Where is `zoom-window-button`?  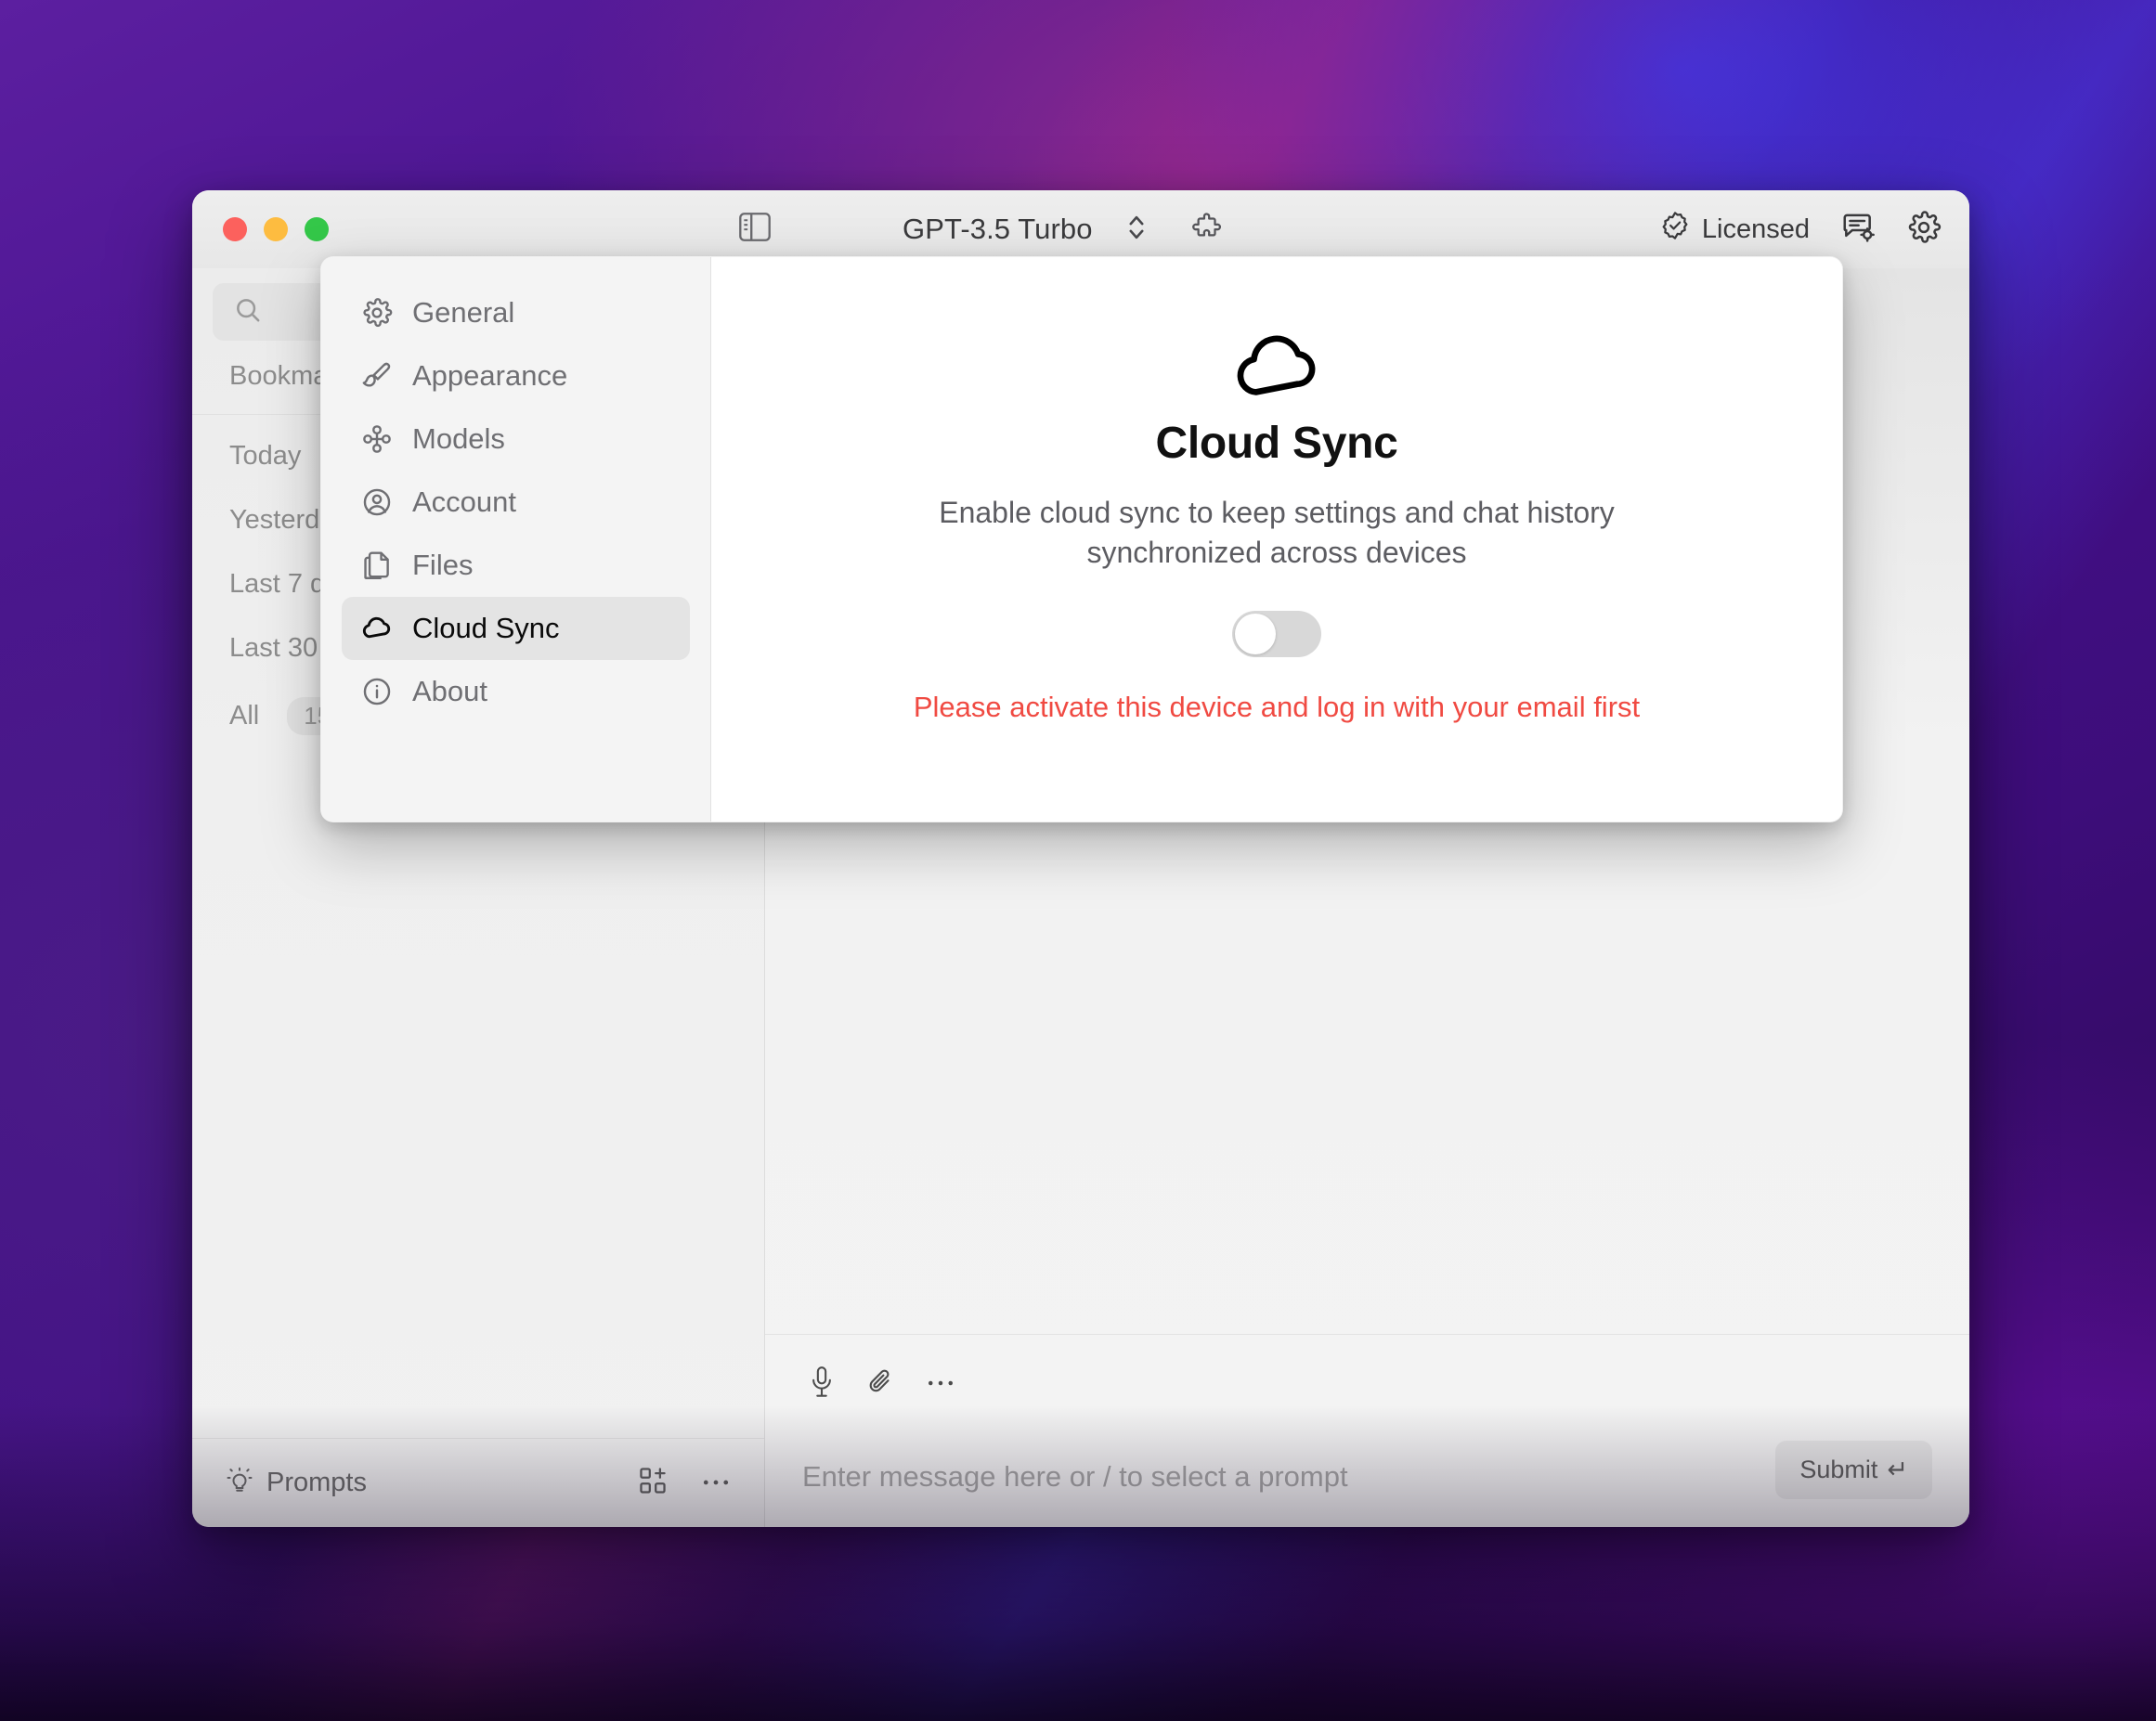
zoom-window-button is located at coordinates (317, 229).